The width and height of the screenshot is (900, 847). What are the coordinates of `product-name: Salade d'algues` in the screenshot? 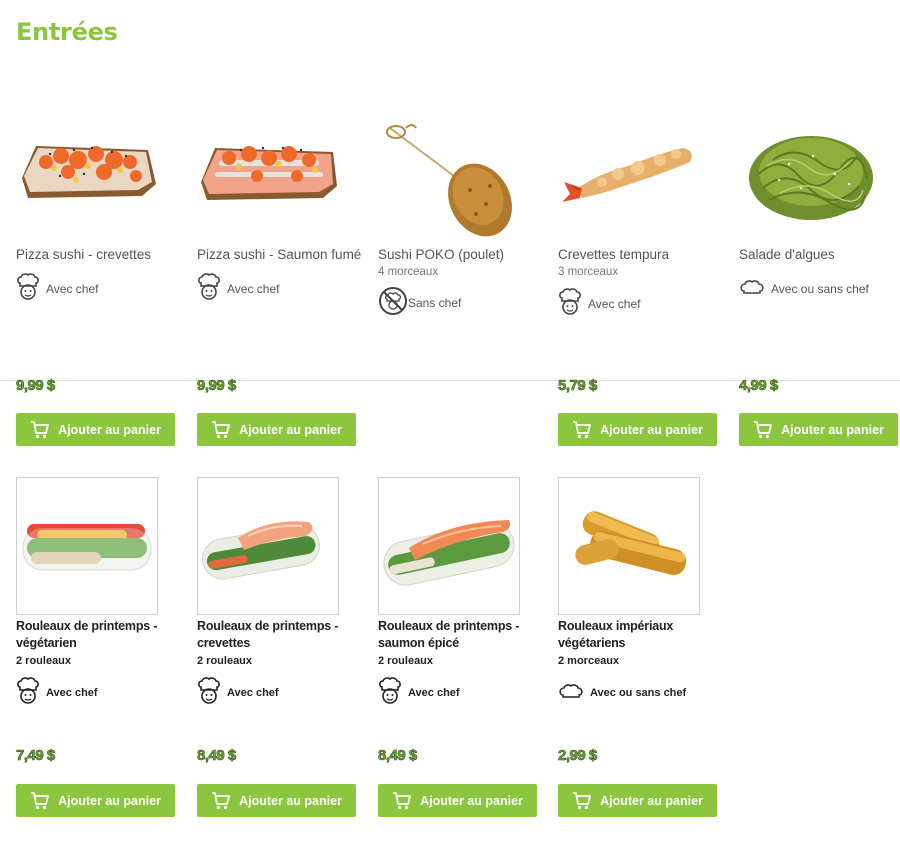 It's located at (787, 254).